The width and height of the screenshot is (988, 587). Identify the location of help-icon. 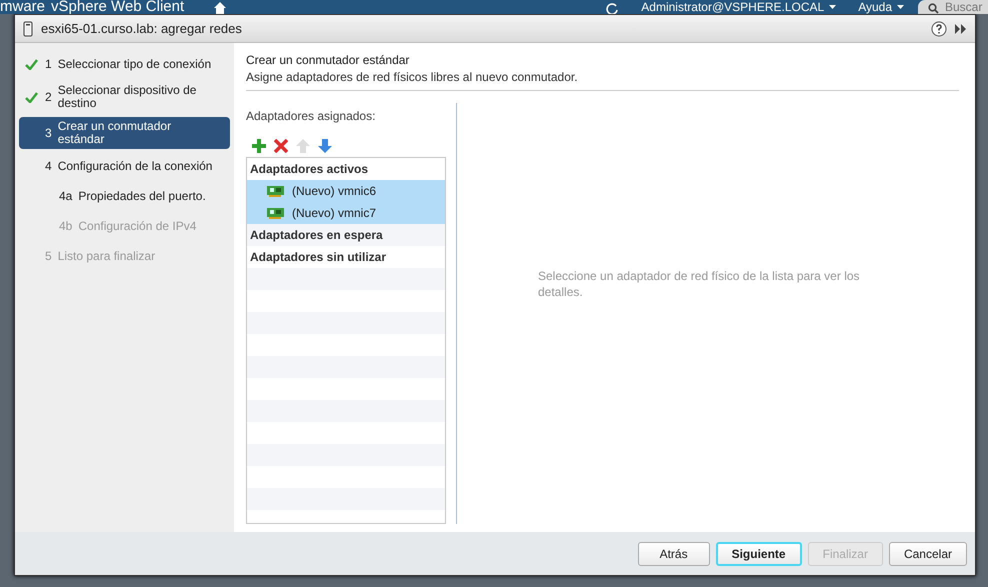
(939, 28).